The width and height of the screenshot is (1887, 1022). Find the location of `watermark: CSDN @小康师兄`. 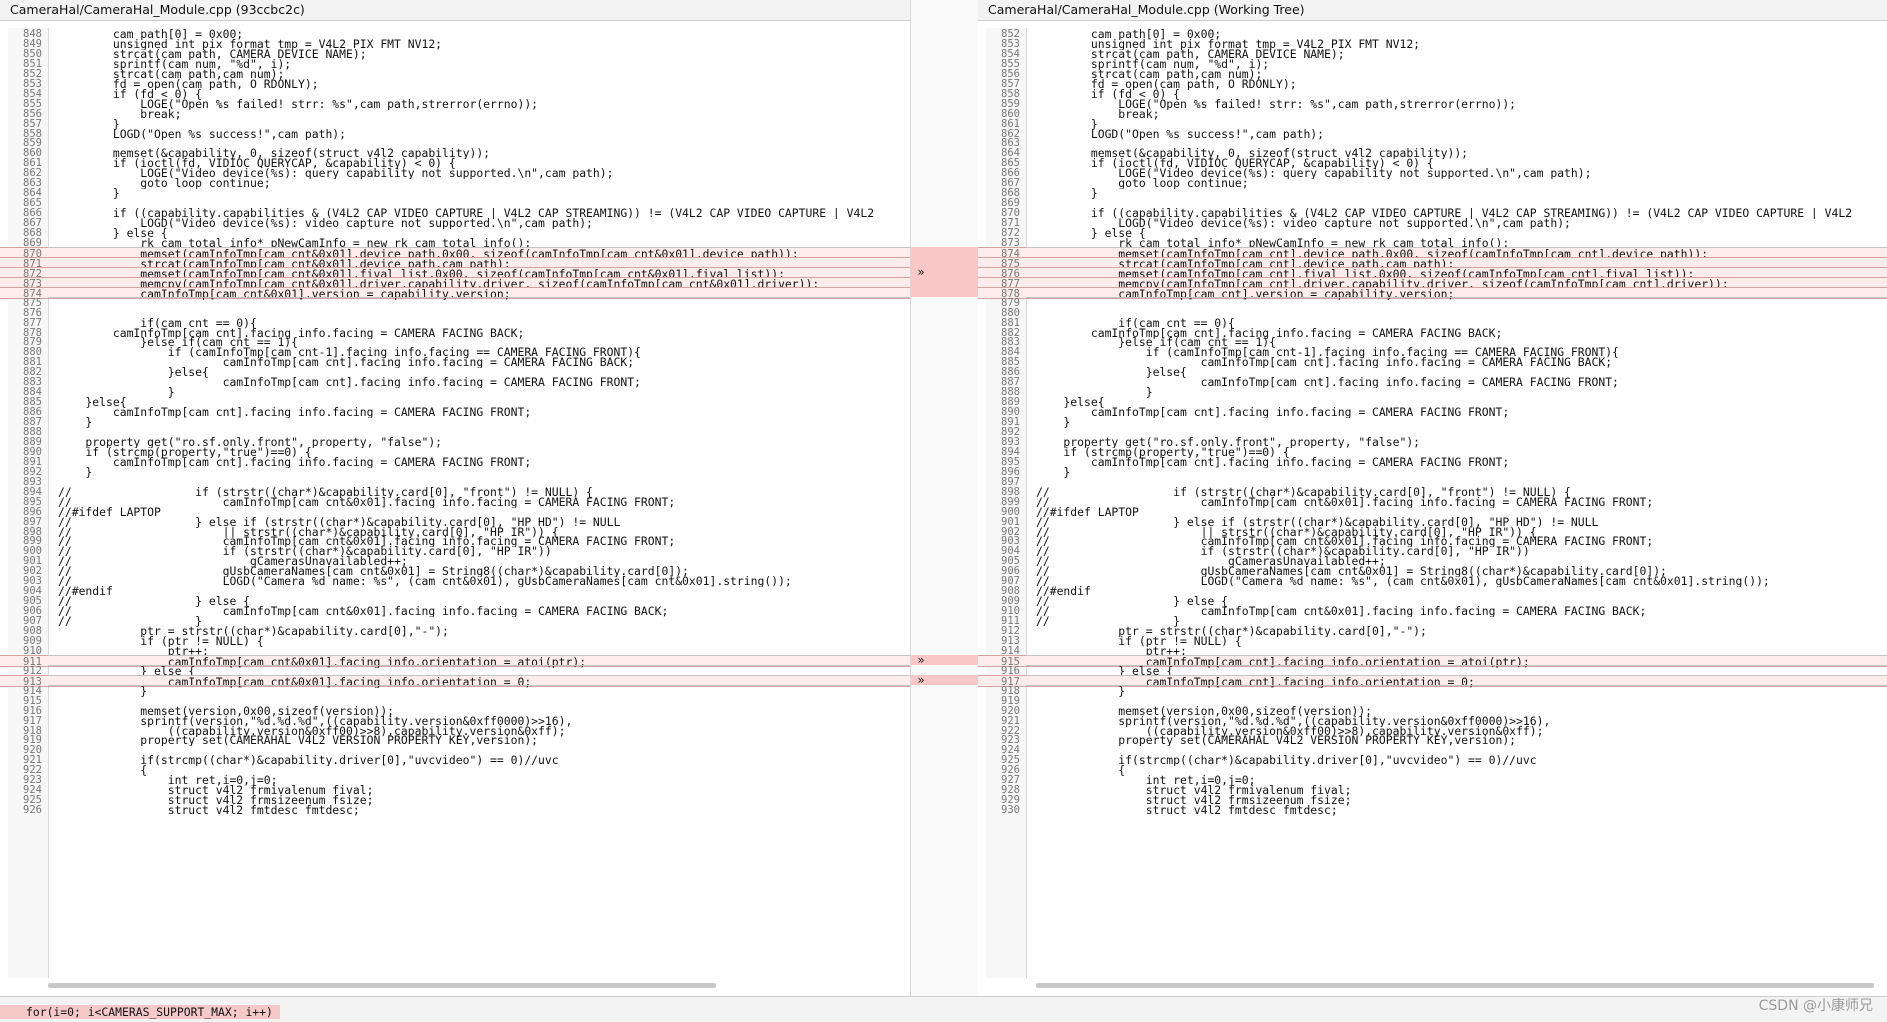

watermark: CSDN @小康师兄 is located at coordinates (1815, 1006).